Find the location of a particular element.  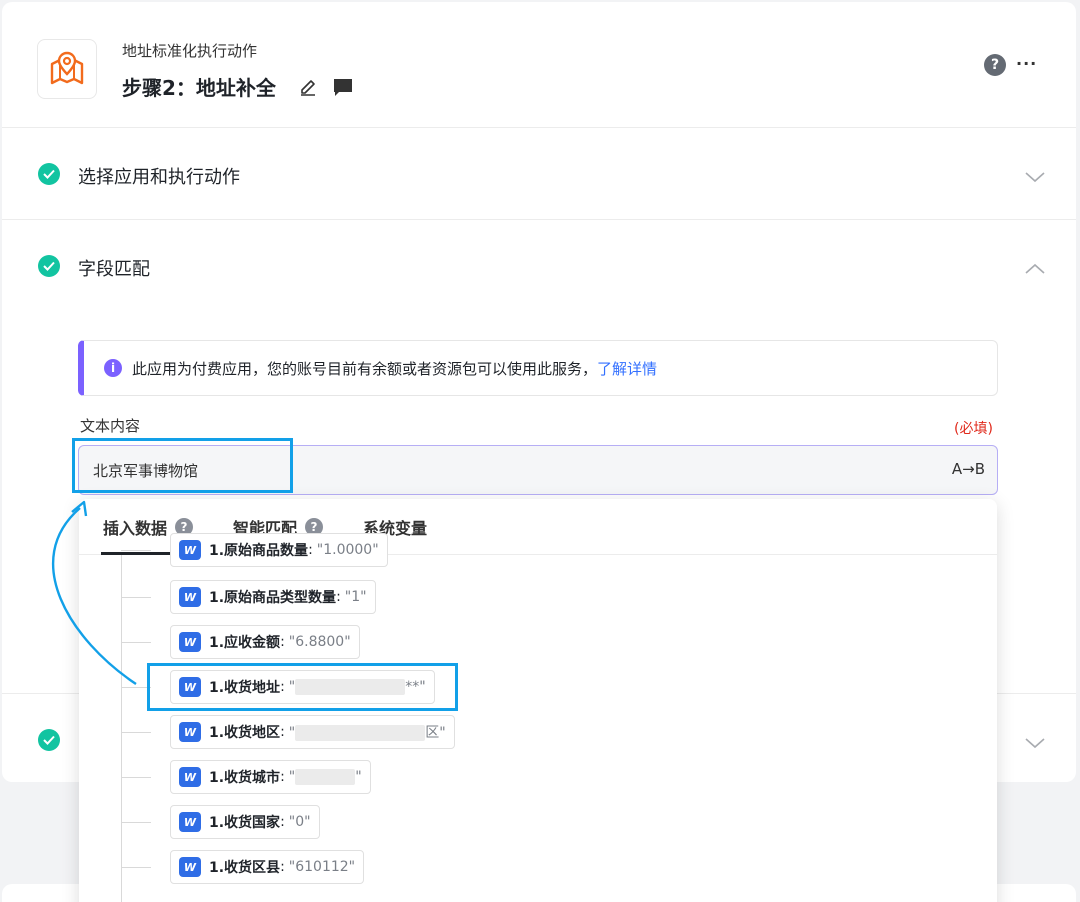

drag-arrow is located at coordinates (94, 592).